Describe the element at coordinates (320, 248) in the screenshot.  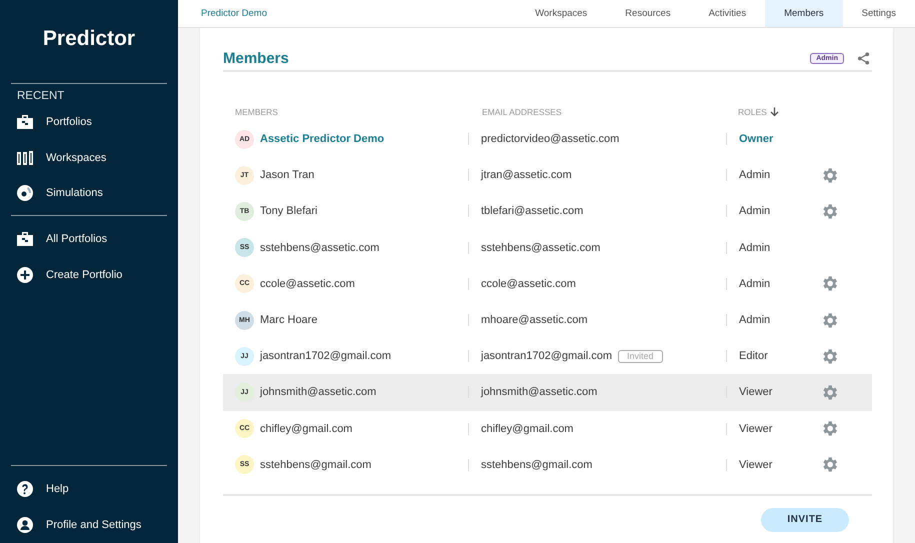
I see `member-name: sstehbens@assetic.com` at that location.